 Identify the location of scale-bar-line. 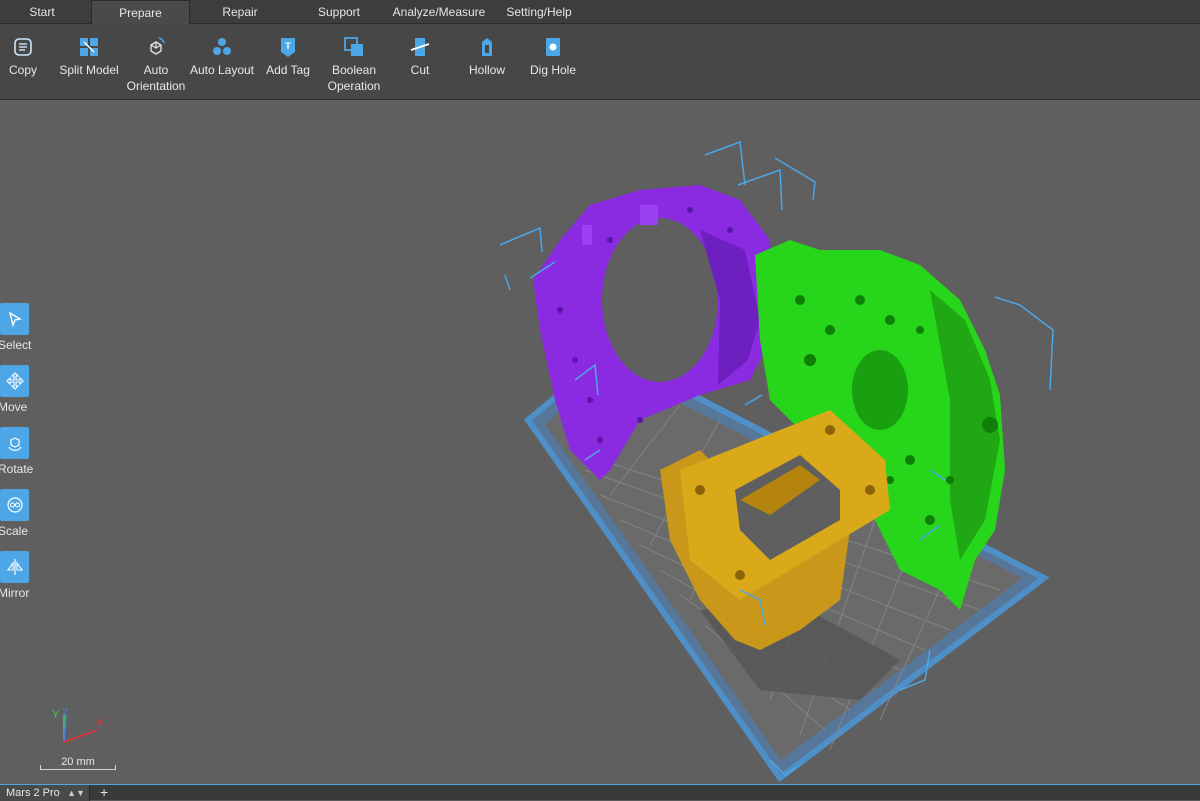
(78, 767).